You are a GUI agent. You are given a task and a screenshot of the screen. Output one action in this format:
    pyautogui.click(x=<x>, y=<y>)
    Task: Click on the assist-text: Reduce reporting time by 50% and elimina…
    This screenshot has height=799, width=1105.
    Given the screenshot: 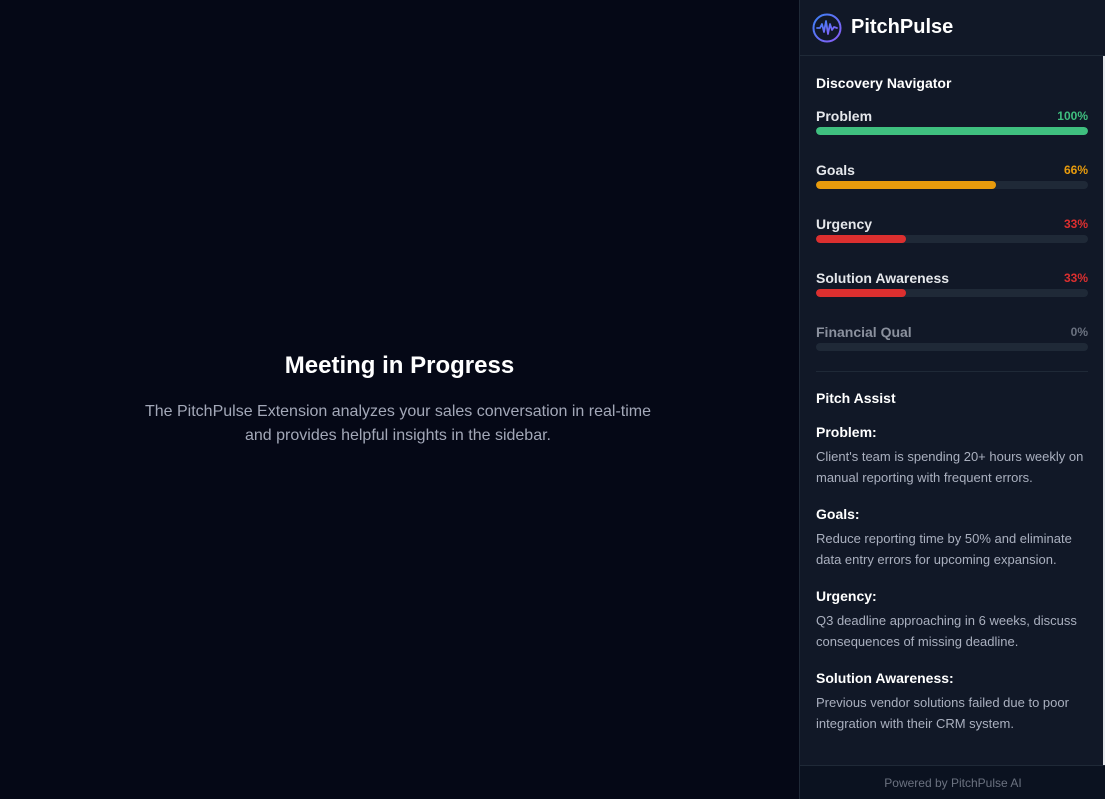 What is the action you would take?
    pyautogui.click(x=944, y=549)
    